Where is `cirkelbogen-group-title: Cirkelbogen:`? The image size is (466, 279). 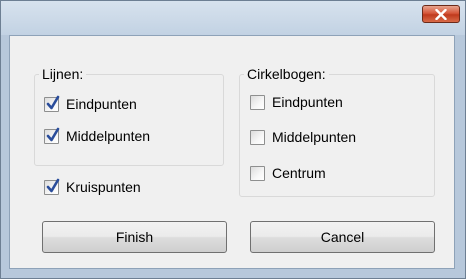
cirkelbogen-group-title: Cirkelbogen: is located at coordinates (286, 74).